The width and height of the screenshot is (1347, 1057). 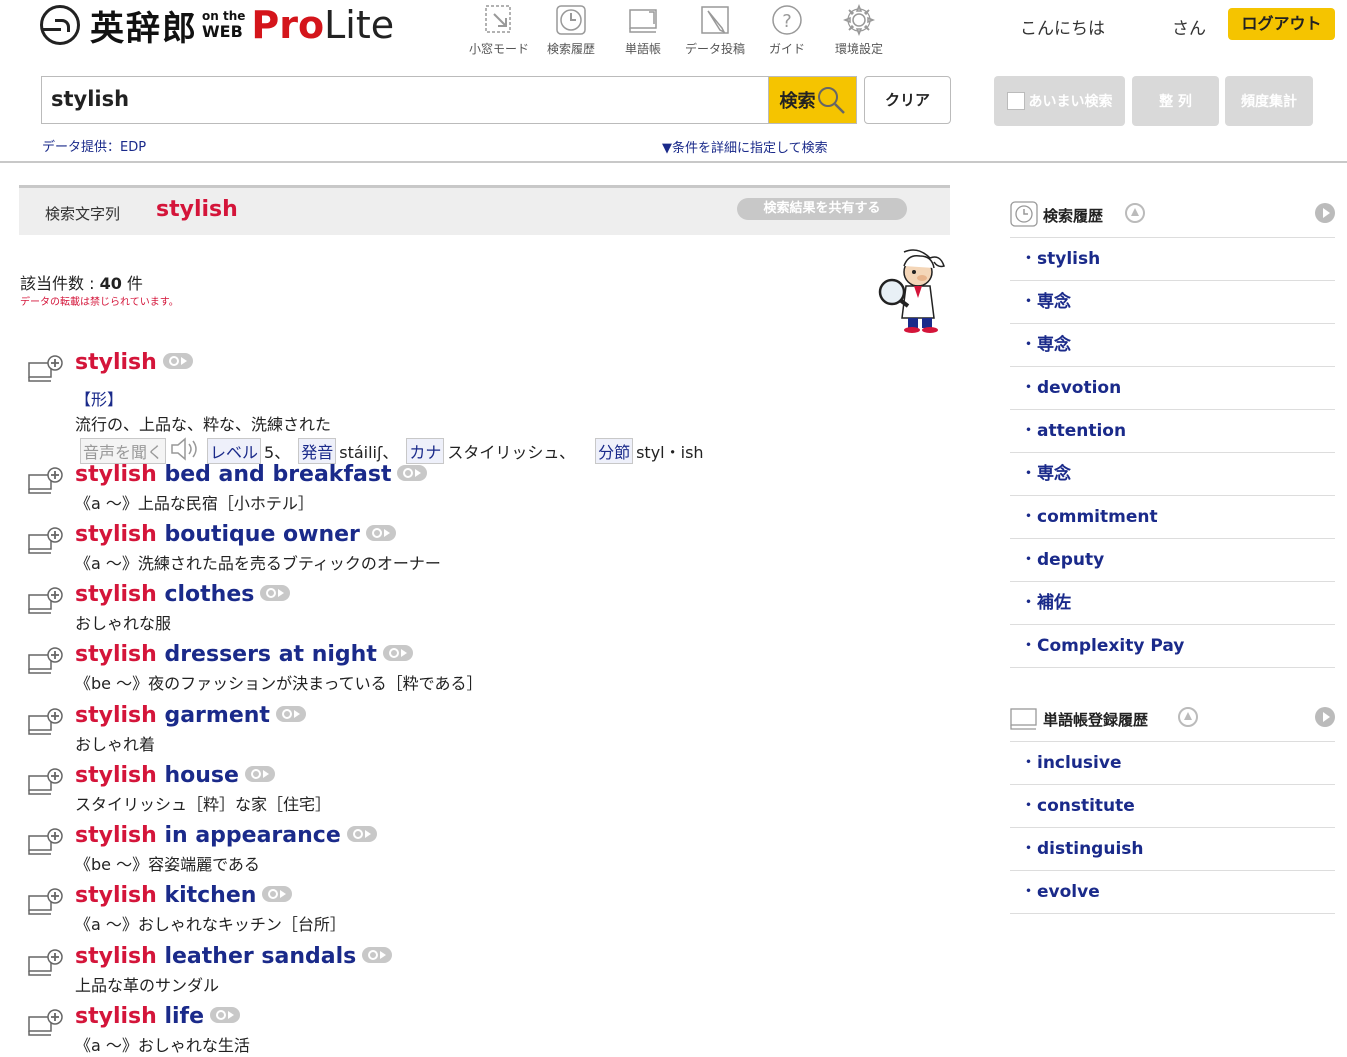 I want to click on entry-headword: stylish house, so click(x=175, y=775).